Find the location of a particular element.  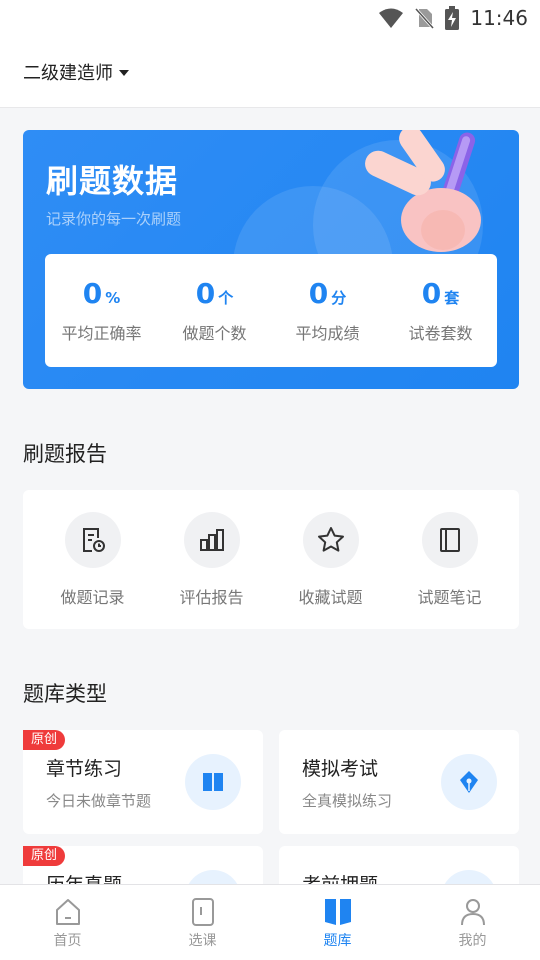

star-icon is located at coordinates (330, 539).